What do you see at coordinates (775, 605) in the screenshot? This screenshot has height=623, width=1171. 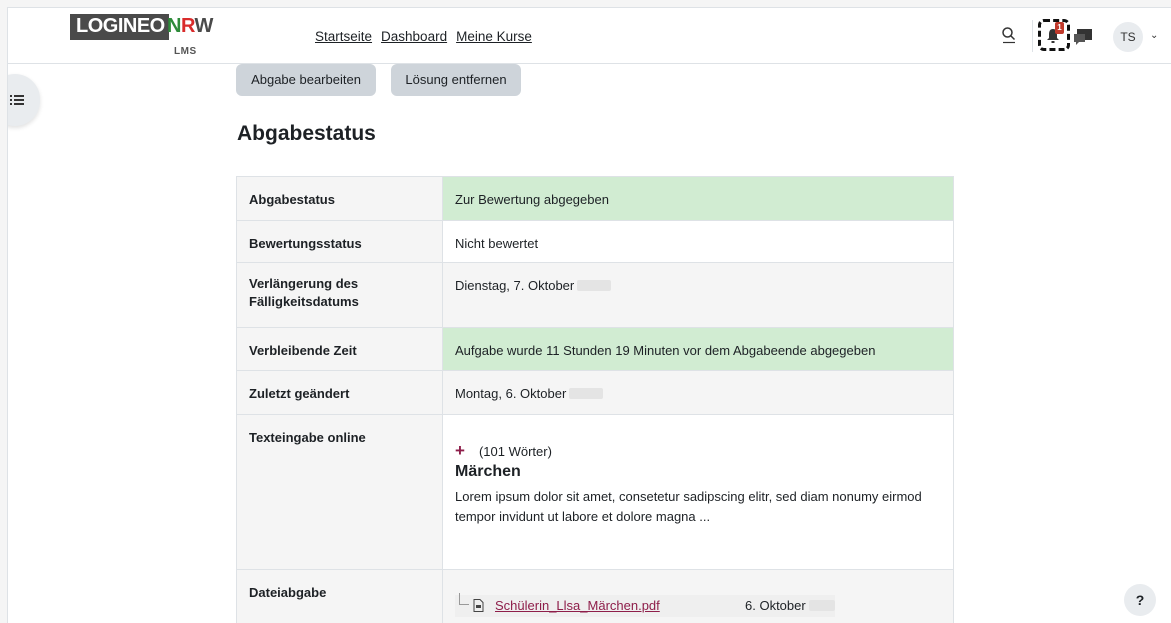 I see `file-date-text: 6. Oktober` at bounding box center [775, 605].